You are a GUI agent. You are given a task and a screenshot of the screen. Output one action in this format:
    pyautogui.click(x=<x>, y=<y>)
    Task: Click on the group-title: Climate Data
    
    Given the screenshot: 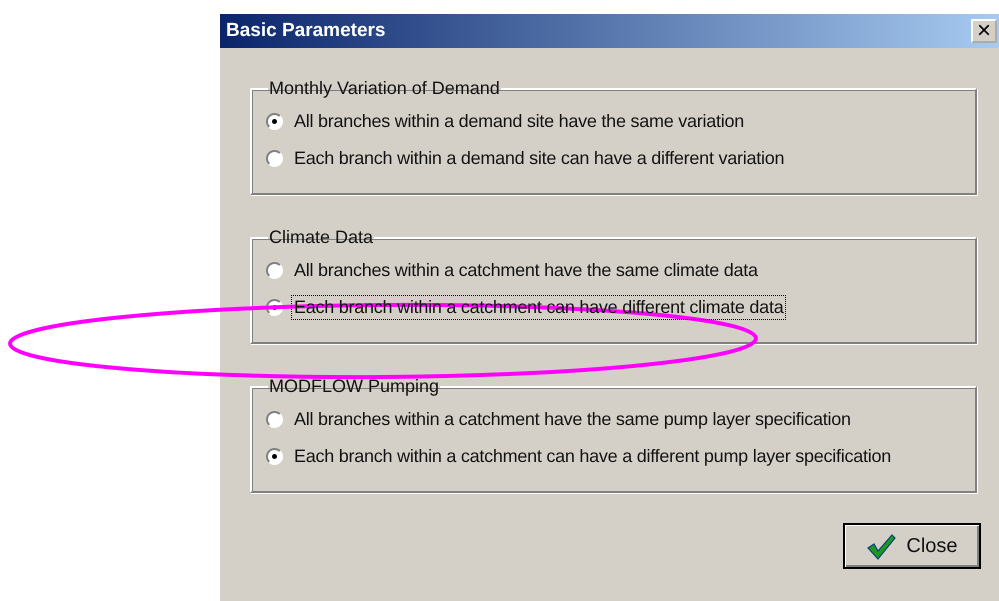 What is the action you would take?
    pyautogui.click(x=321, y=237)
    